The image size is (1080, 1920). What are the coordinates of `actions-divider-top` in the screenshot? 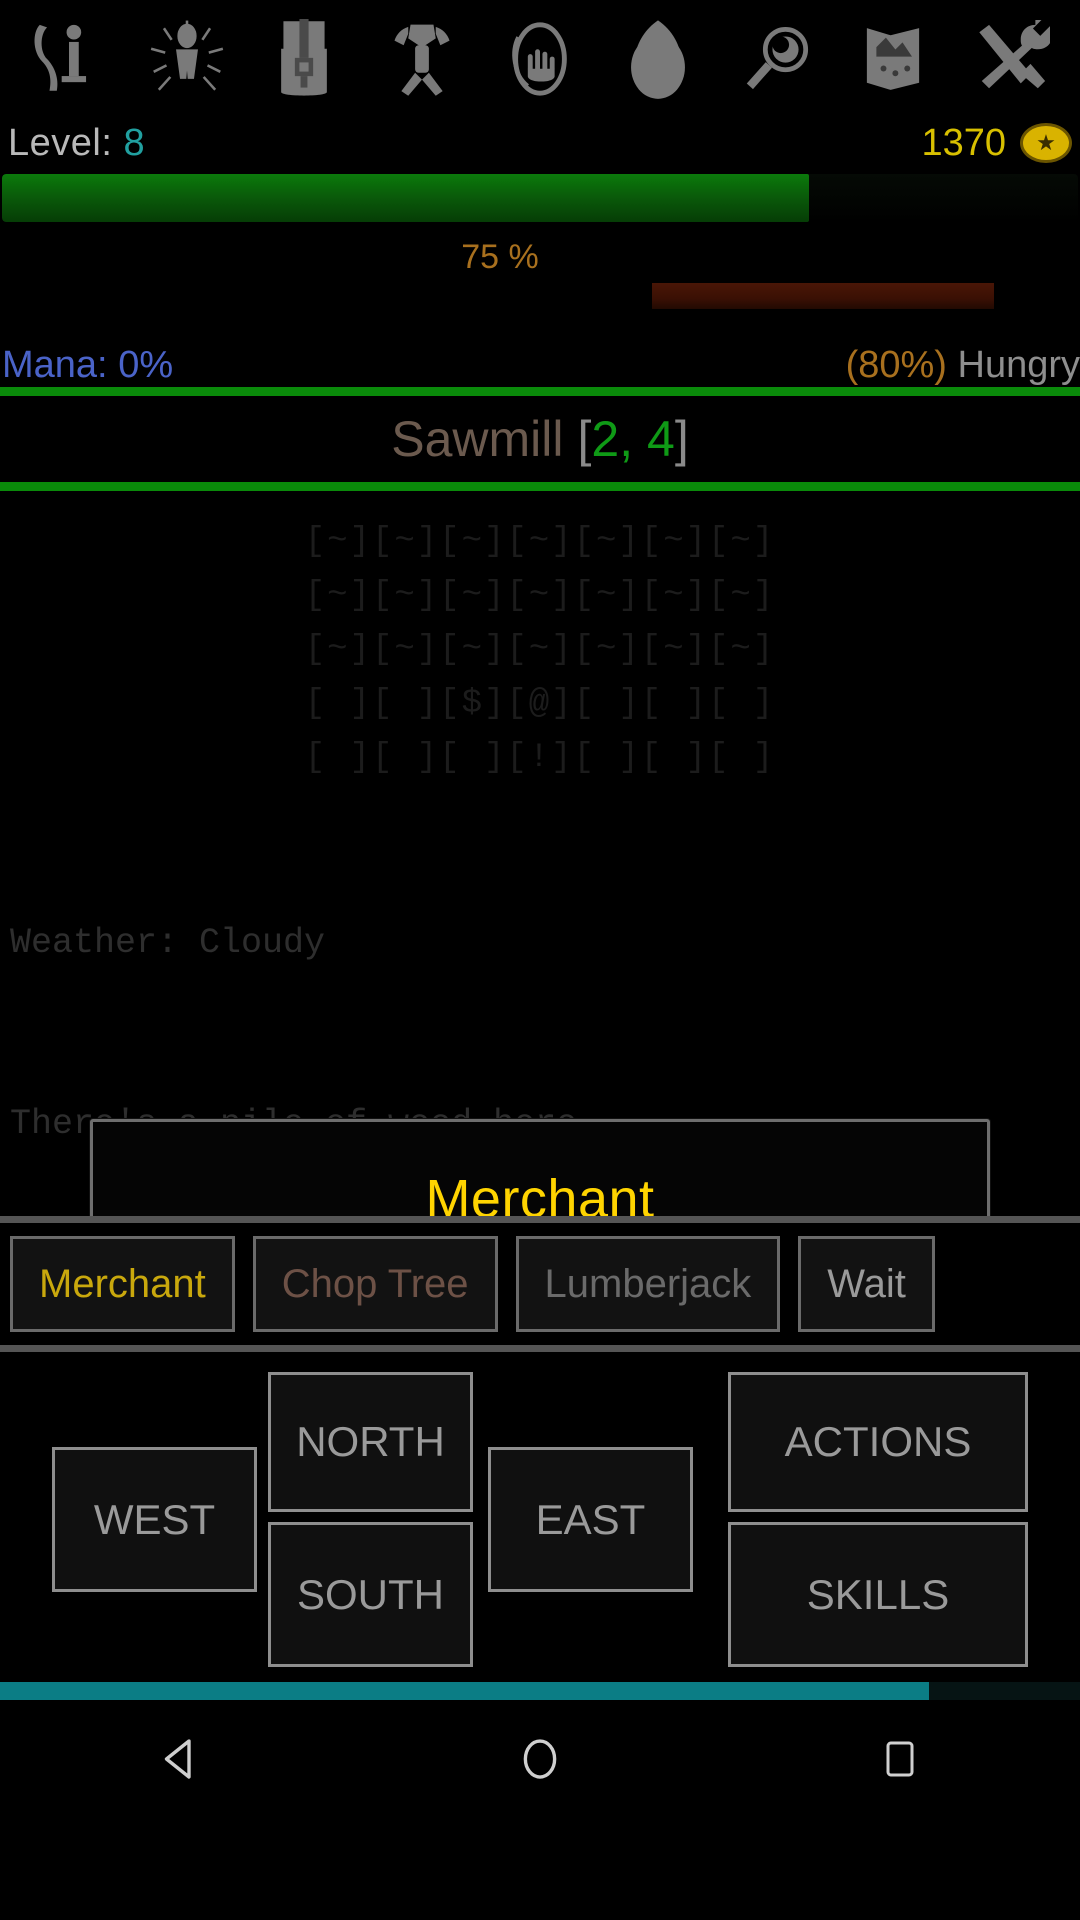 It's located at (540, 1219).